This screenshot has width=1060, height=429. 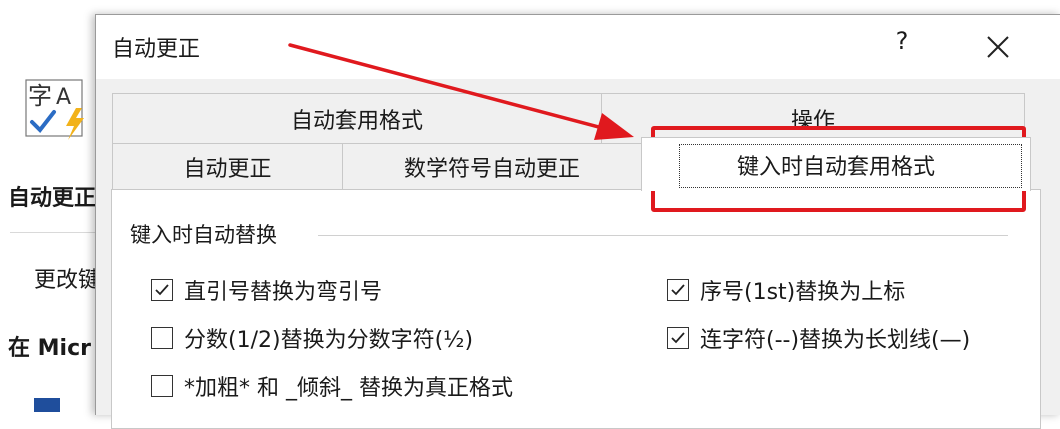 I want to click on group-title: 键入时自动替换, so click(x=203, y=235).